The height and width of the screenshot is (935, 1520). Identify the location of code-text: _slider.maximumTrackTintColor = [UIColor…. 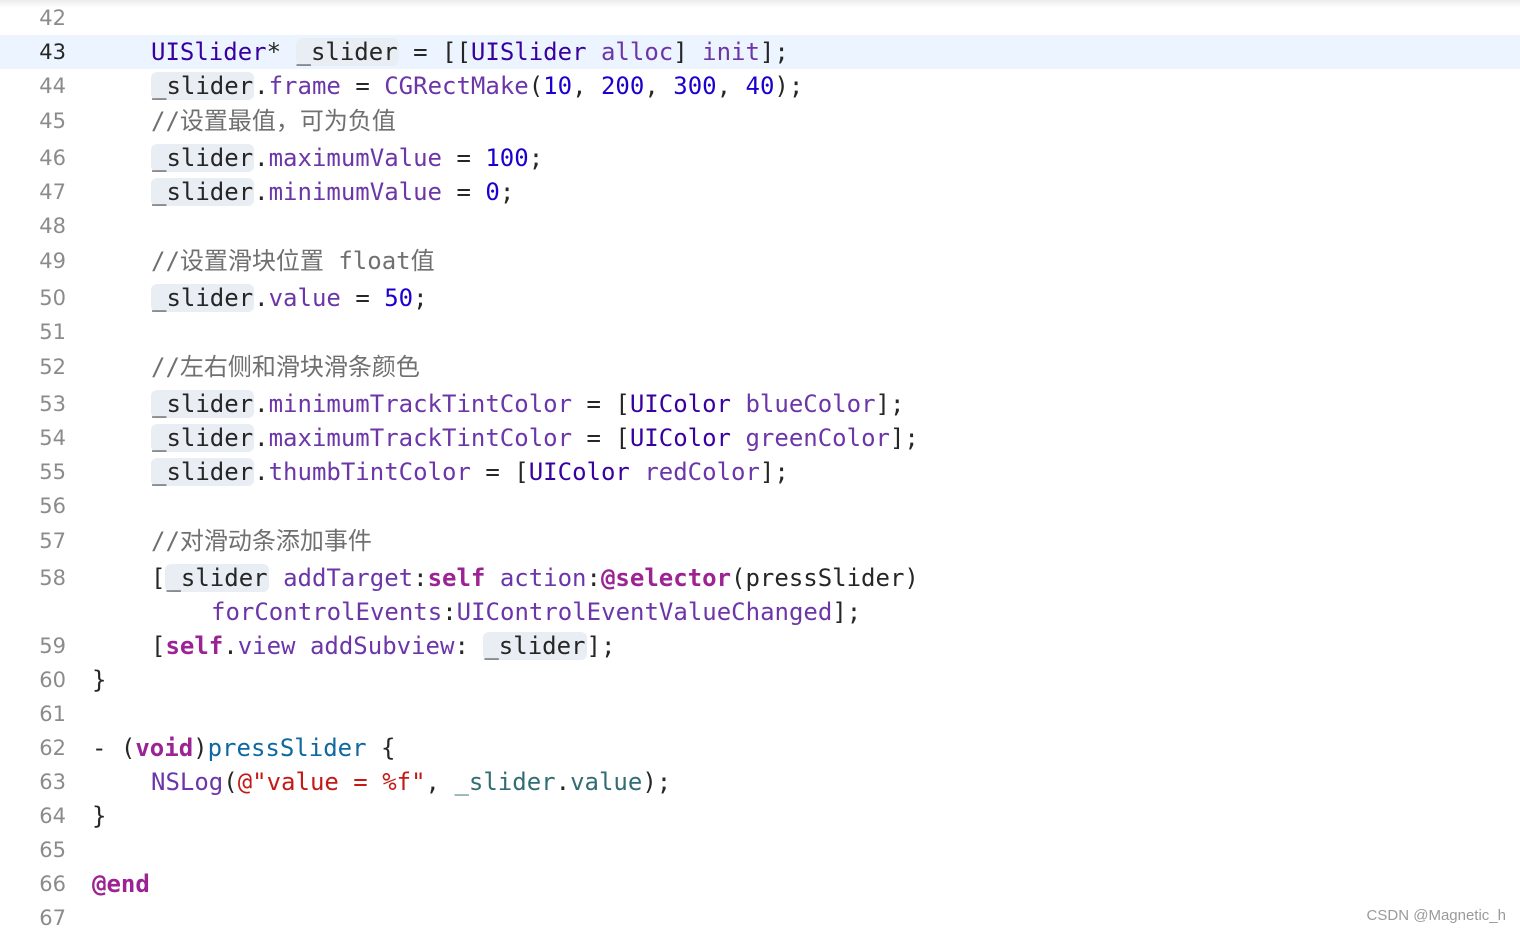
(535, 438).